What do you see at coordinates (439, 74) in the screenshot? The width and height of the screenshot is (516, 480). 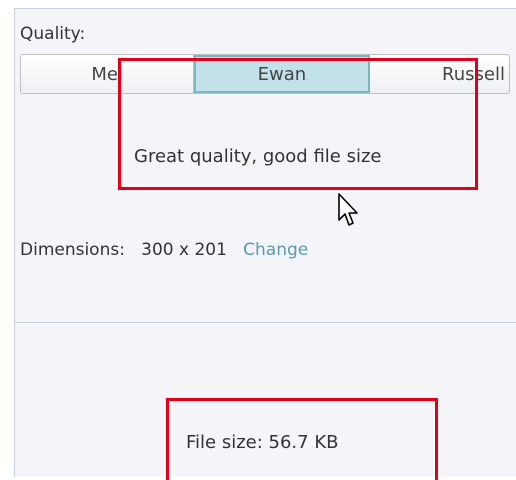 I see `quality-option-russell: Russell` at bounding box center [439, 74].